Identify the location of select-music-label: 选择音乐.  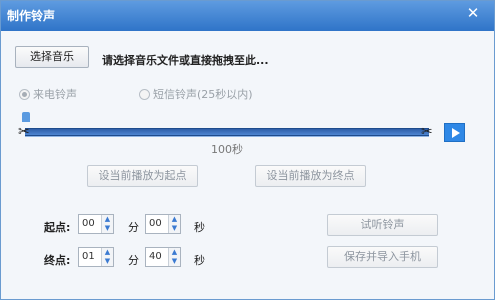
(52, 56).